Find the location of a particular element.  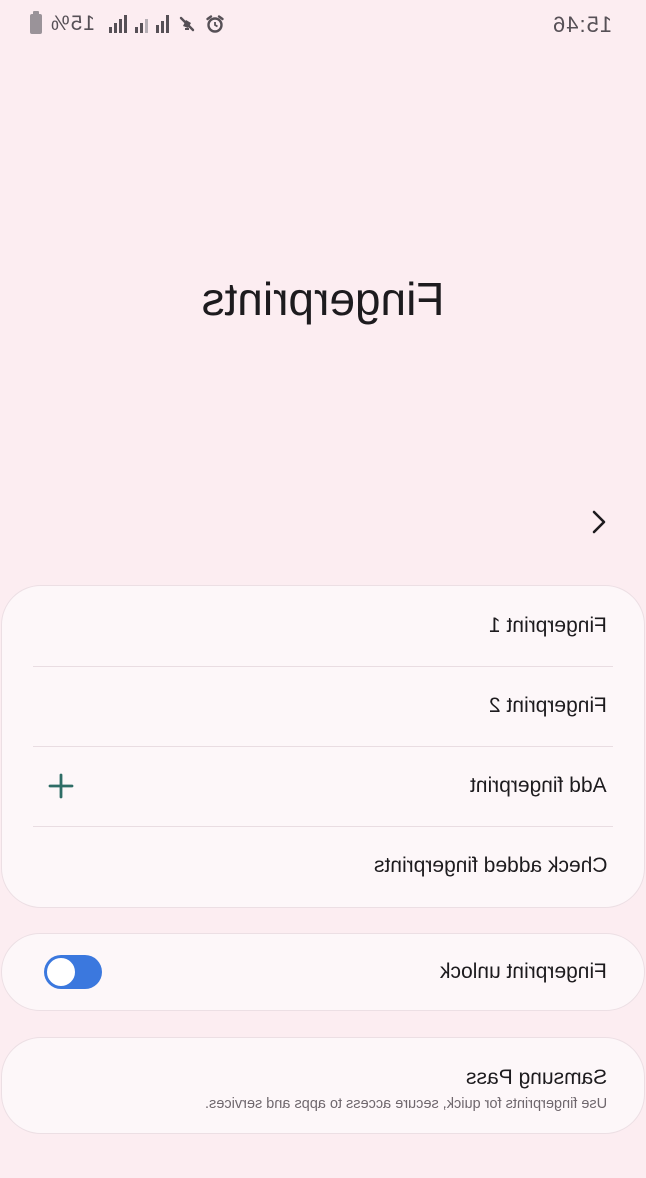

mute-icon is located at coordinates (187, 24).